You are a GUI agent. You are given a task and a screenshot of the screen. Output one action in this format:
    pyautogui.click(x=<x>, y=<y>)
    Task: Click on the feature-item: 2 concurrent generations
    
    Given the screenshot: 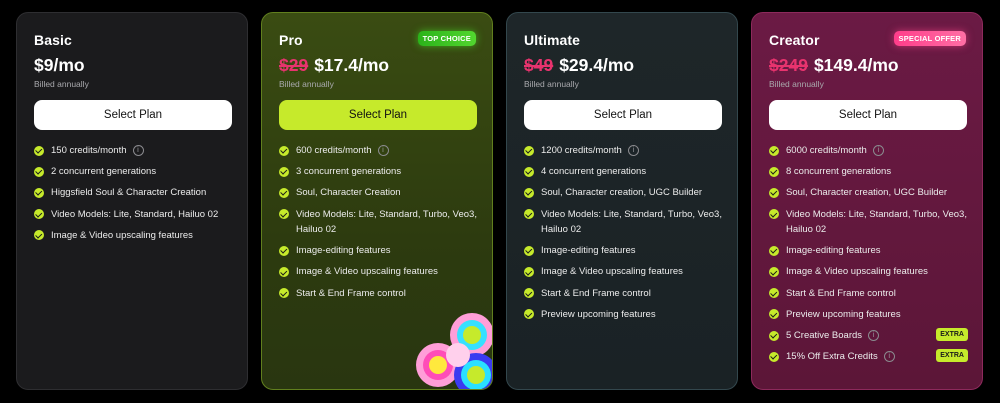 What is the action you would take?
    pyautogui.click(x=134, y=172)
    